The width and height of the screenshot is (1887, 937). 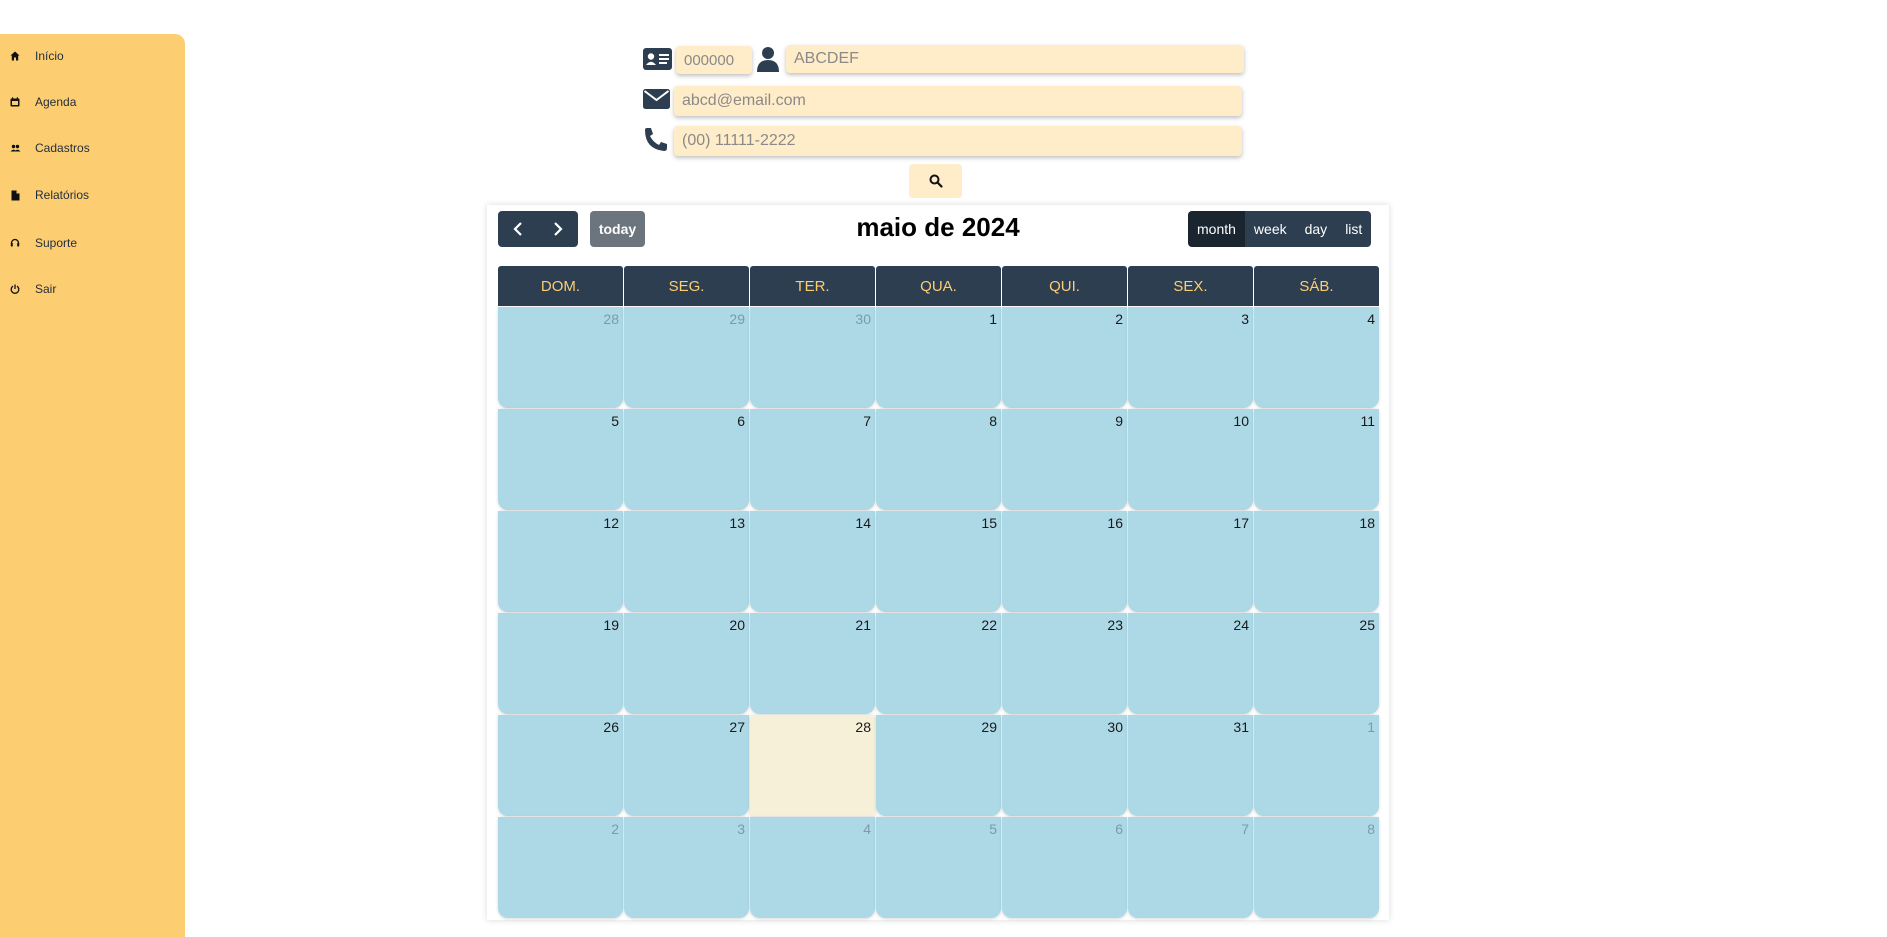 What do you see at coordinates (558, 229) in the screenshot?
I see `next-button` at bounding box center [558, 229].